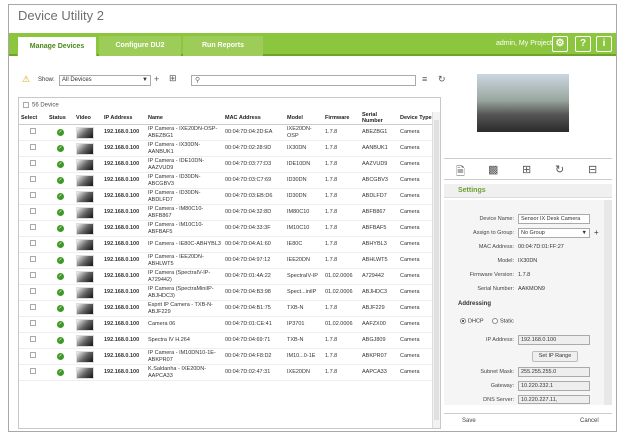 This screenshot has width=625, height=436. Describe the element at coordinates (341, 118) in the screenshot. I see `column-header: Firmware` at that location.